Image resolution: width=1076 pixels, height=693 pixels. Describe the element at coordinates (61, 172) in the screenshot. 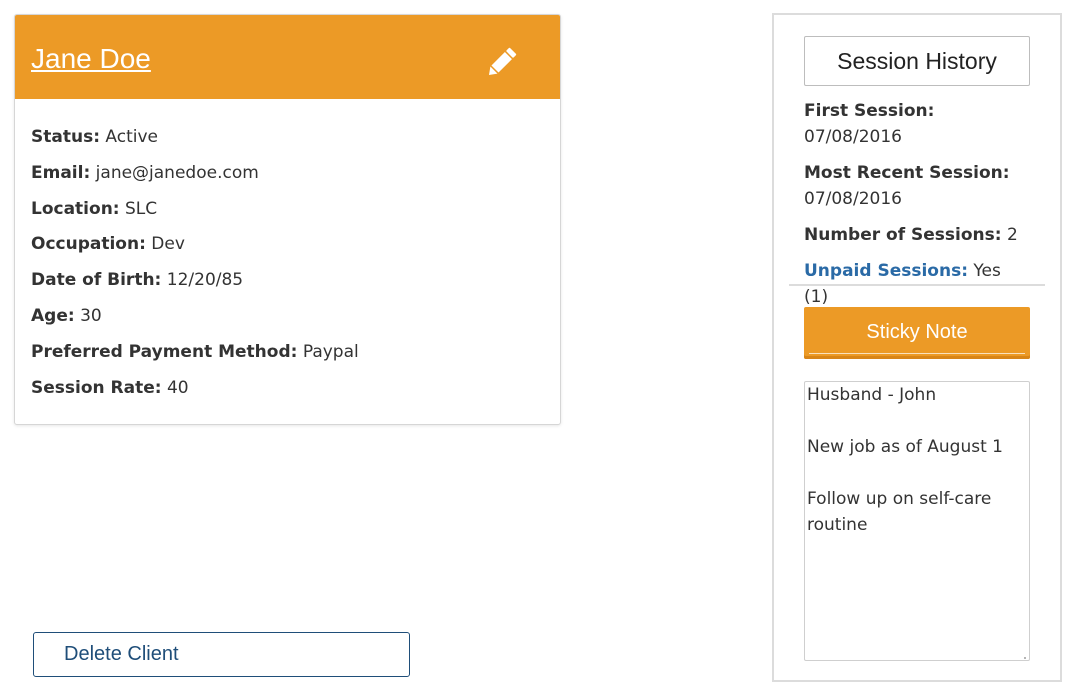

I see `info-label: Email:` at that location.